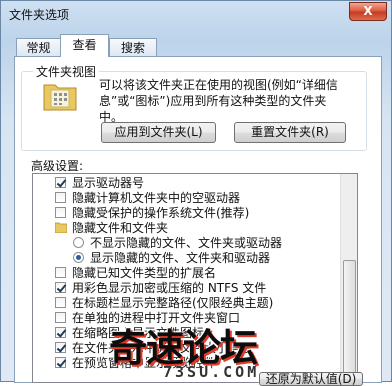 This screenshot has width=392, height=386. Describe the element at coordinates (211, 372) in the screenshot. I see `watermark-site: 73SU.COM` at that location.